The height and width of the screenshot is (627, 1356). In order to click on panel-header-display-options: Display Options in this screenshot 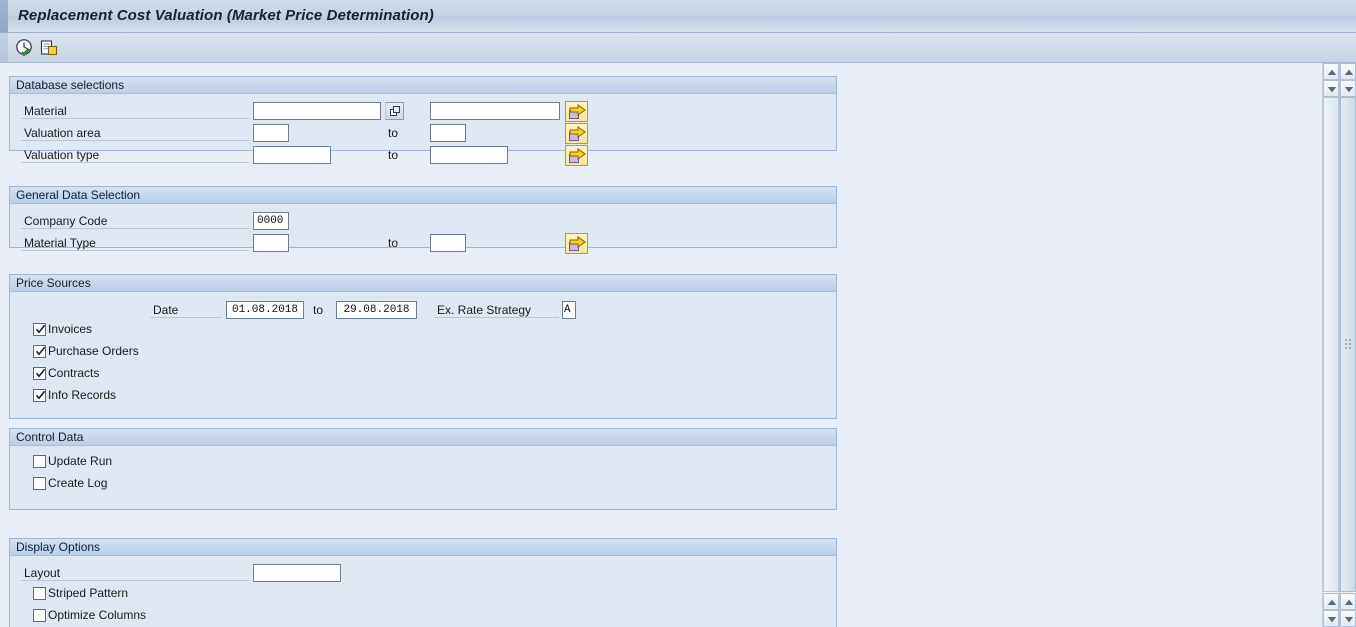, I will do `click(423, 547)`.